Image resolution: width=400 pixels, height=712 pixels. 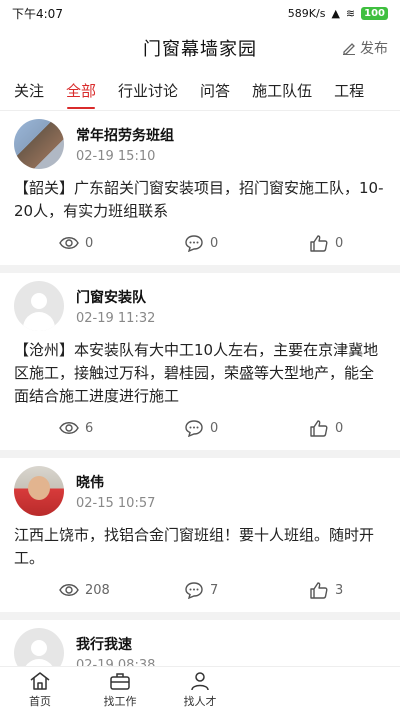 What do you see at coordinates (214, 590) in the screenshot?
I see `comment-count-value: 7` at bounding box center [214, 590].